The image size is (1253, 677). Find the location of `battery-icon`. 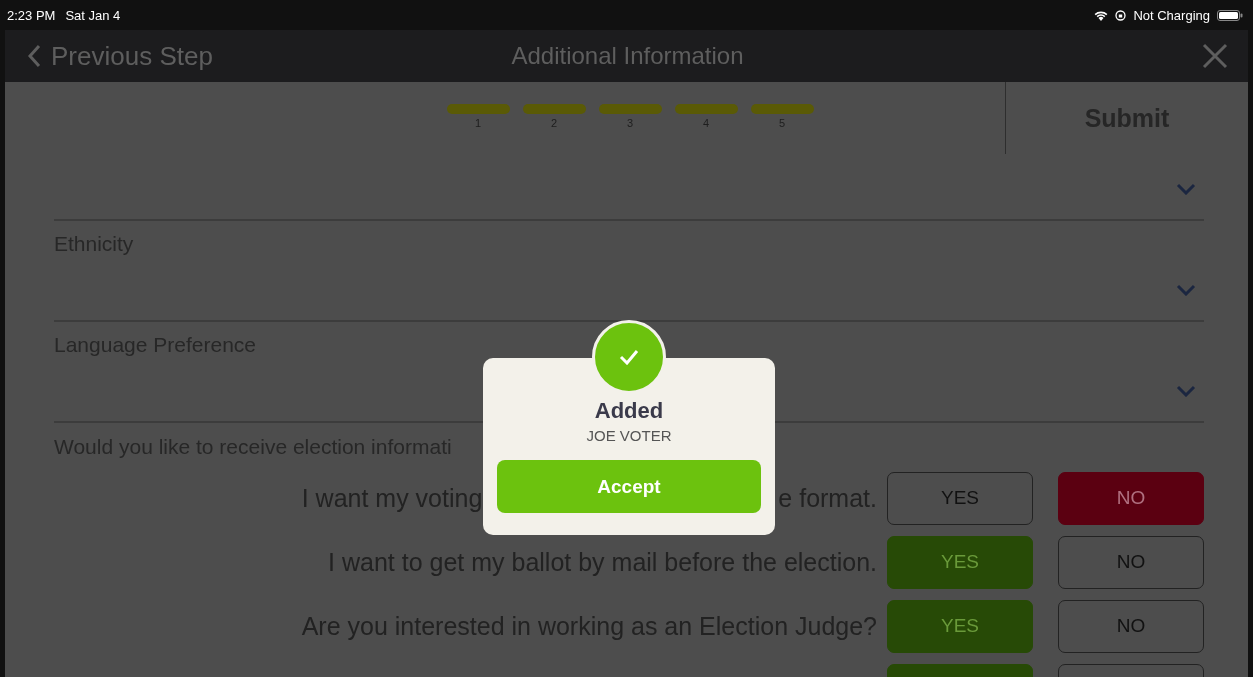

battery-icon is located at coordinates (1230, 15).